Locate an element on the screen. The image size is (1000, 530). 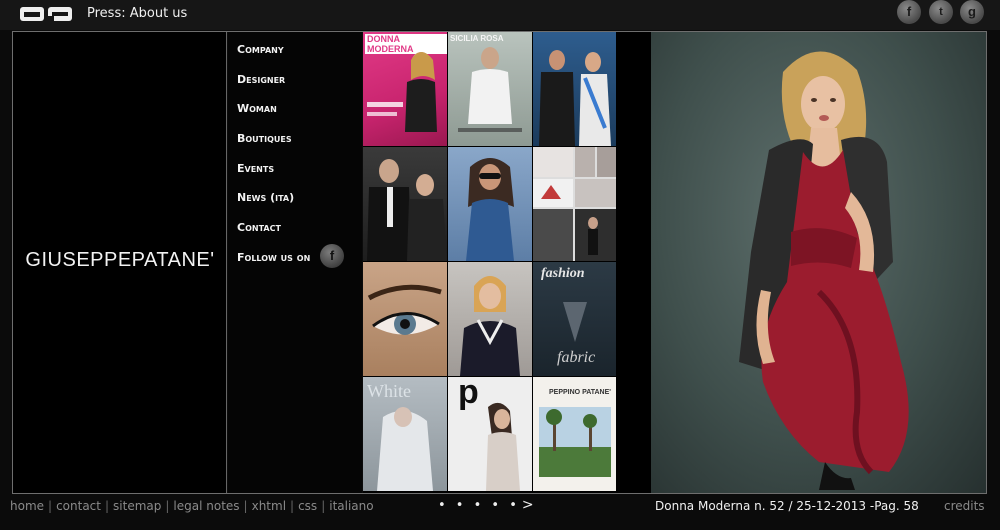
eye-closeup-image is located at coordinates (404, 309).